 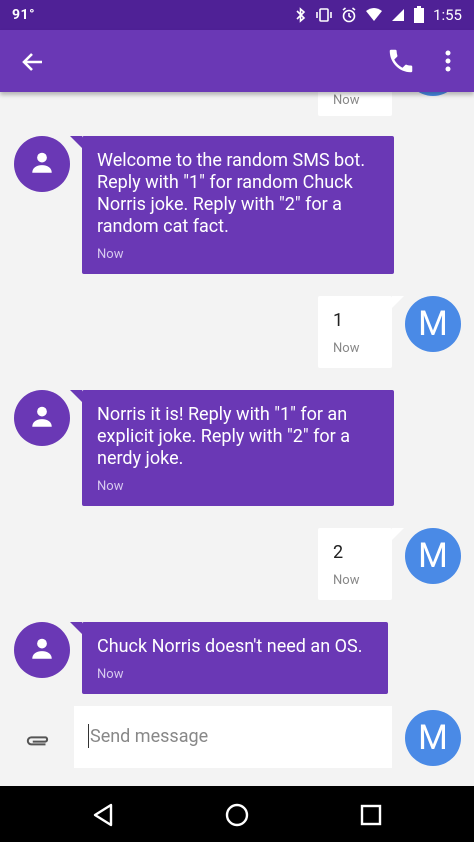 I want to click on message-text: 2, so click(x=338, y=552).